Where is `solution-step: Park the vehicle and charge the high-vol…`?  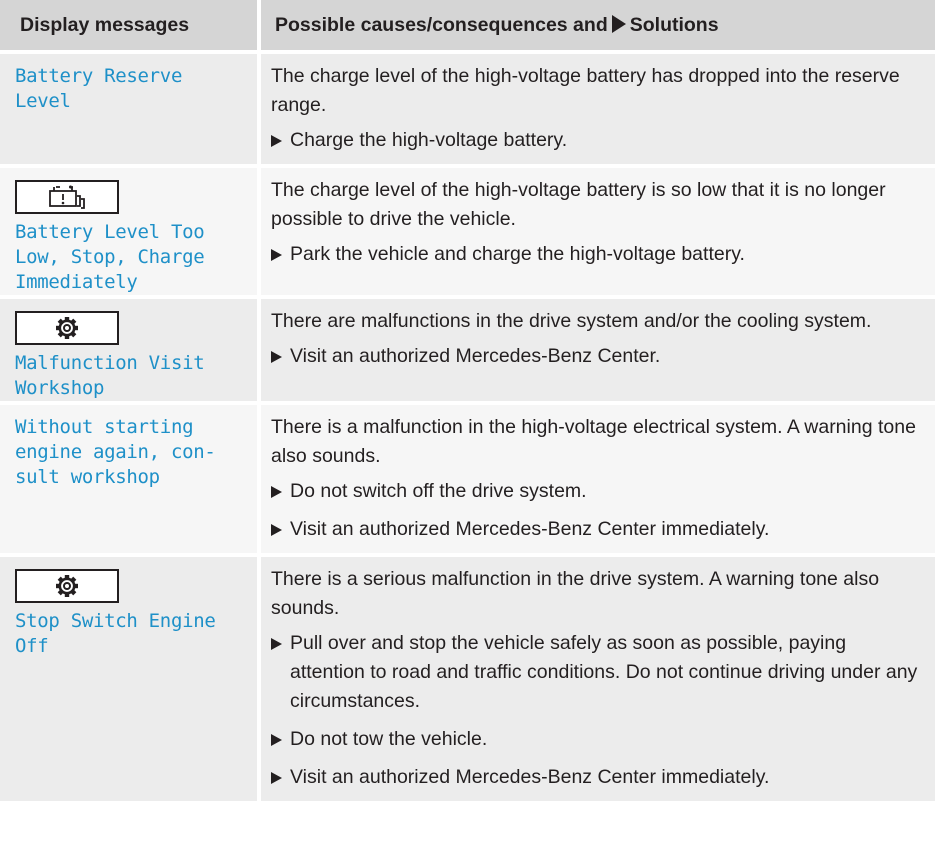 solution-step: Park the vehicle and charge the high-vol… is located at coordinates (598, 254).